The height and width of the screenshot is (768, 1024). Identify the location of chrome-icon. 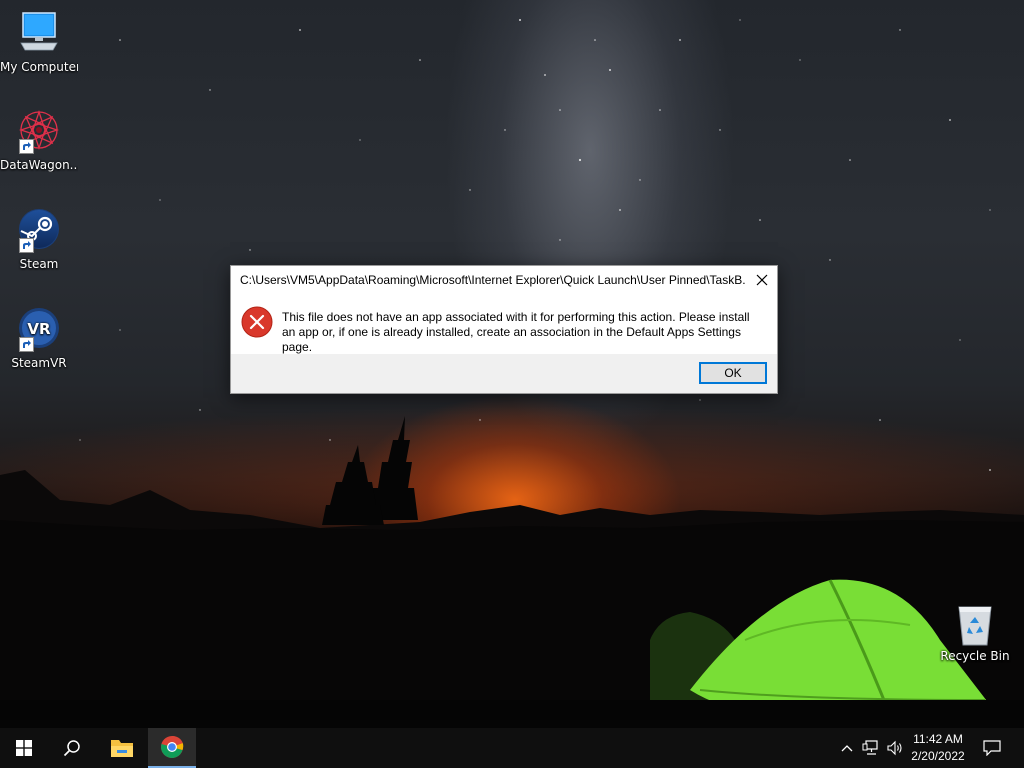
(172, 746).